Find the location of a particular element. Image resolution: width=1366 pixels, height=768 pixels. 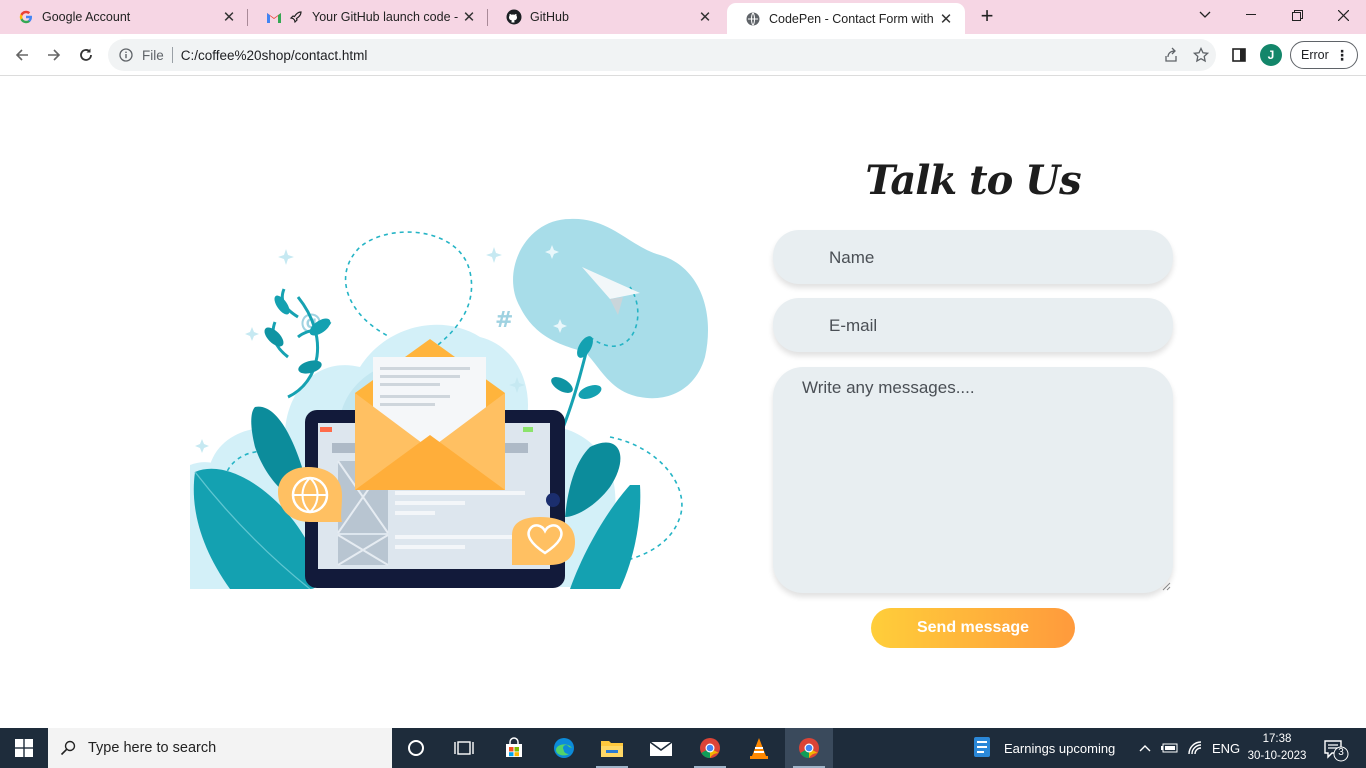

share-icon is located at coordinates (1171, 55).